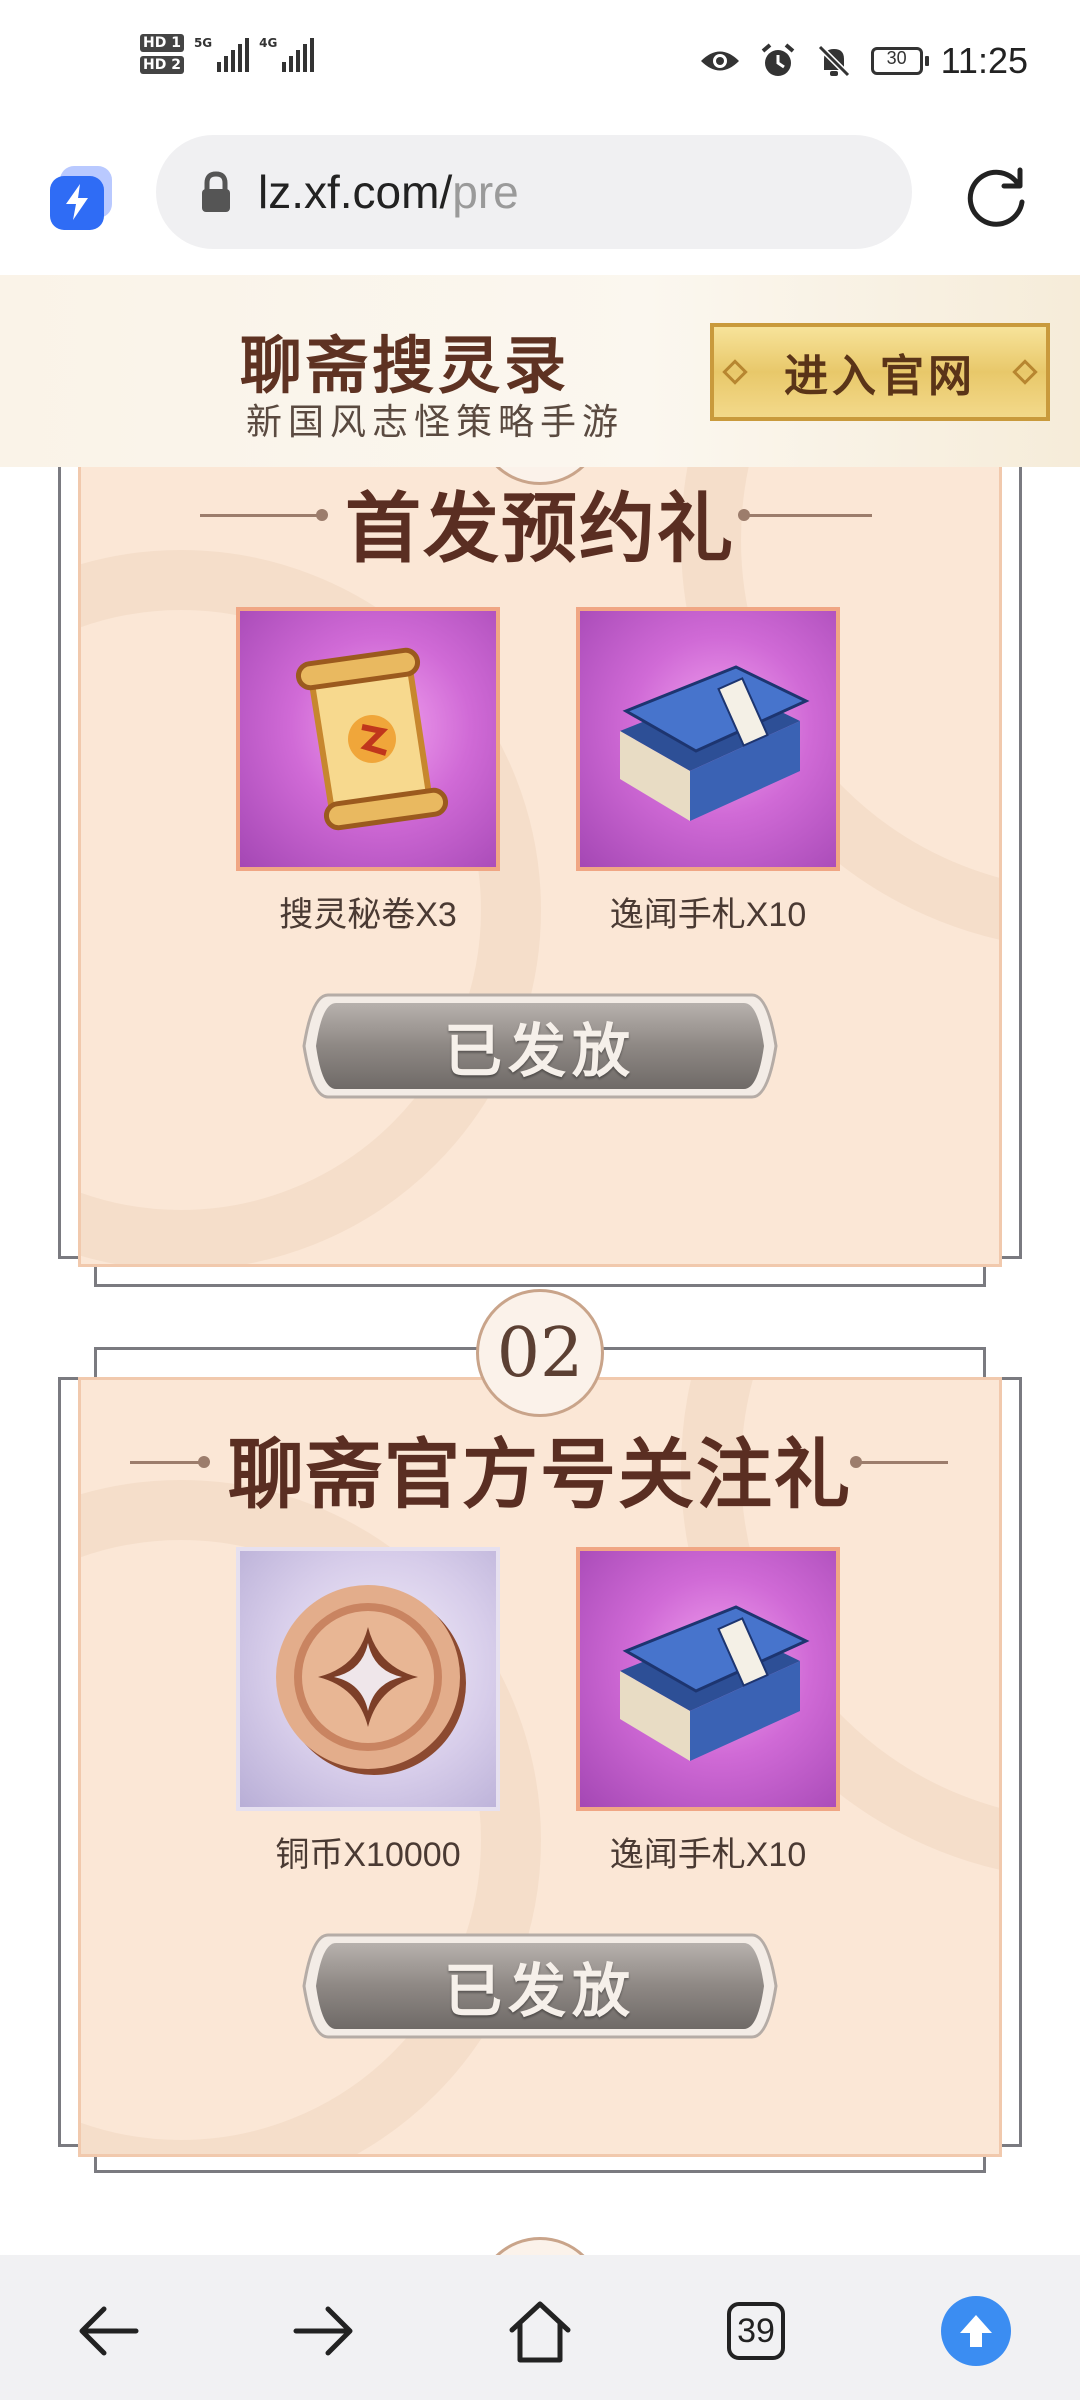 The width and height of the screenshot is (1080, 2400). What do you see at coordinates (372, 739) in the screenshot?
I see `scroll-icon` at bounding box center [372, 739].